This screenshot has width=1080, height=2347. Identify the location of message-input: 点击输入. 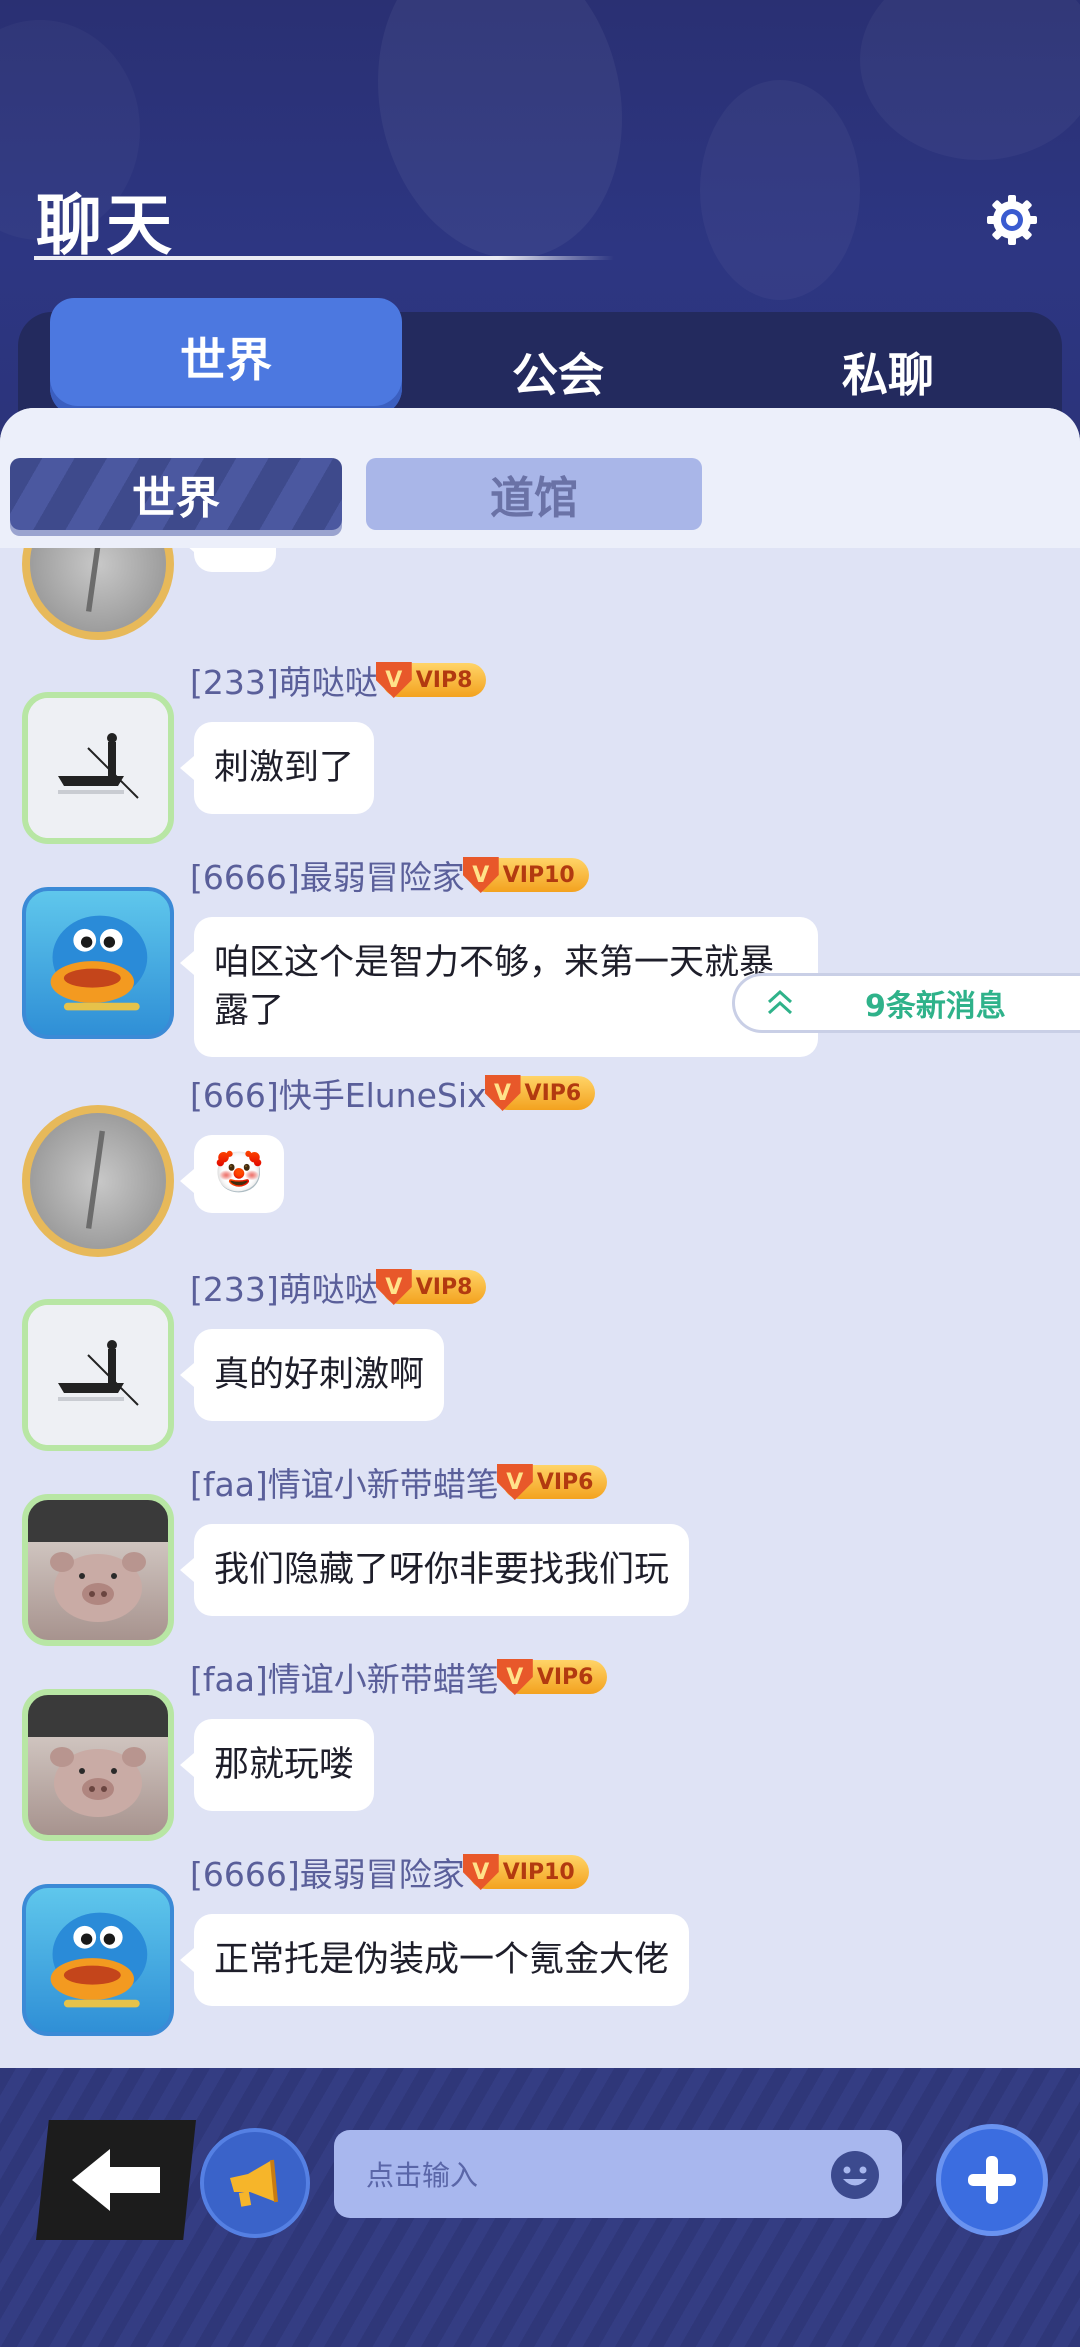
(618, 2174).